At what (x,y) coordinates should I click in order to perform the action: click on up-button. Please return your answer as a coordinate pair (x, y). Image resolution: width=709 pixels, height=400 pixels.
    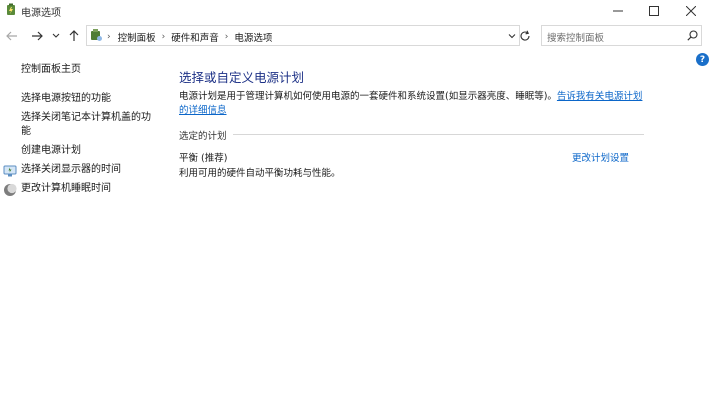
    Looking at the image, I should click on (74, 36).